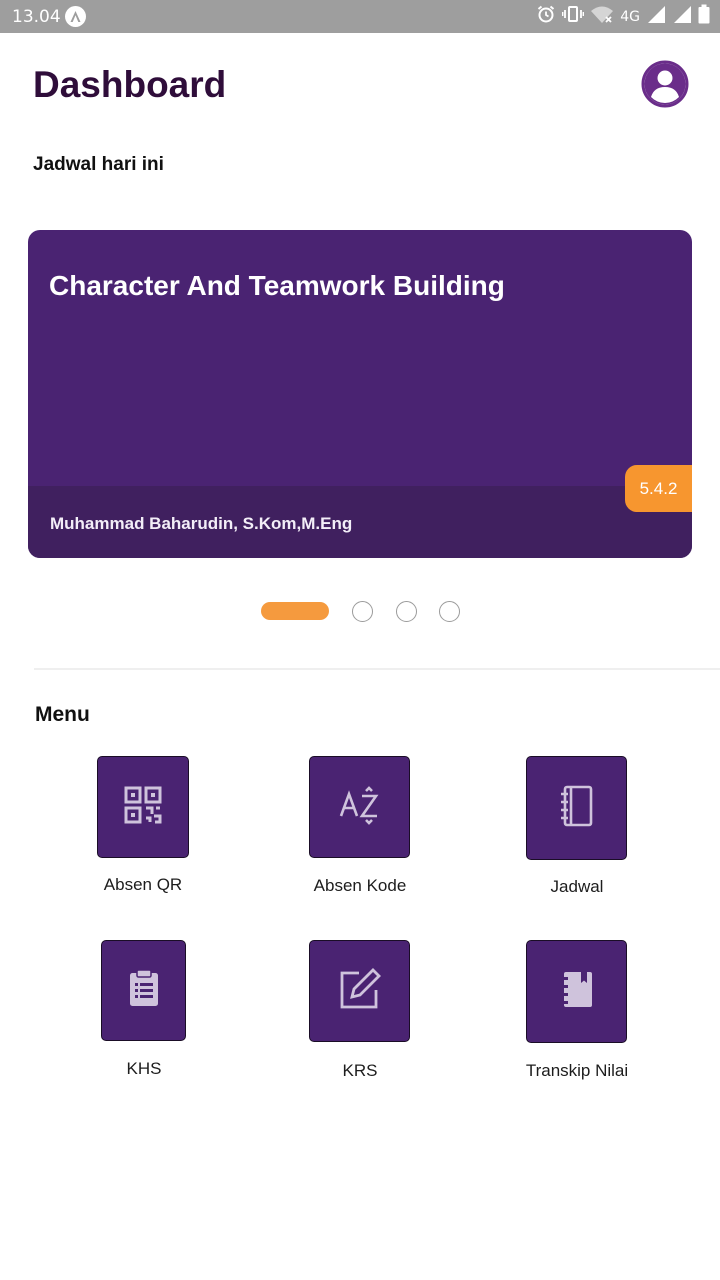 This screenshot has width=720, height=1280. Describe the element at coordinates (577, 886) in the screenshot. I see `menu-jadwal-label: Jadwal` at that location.